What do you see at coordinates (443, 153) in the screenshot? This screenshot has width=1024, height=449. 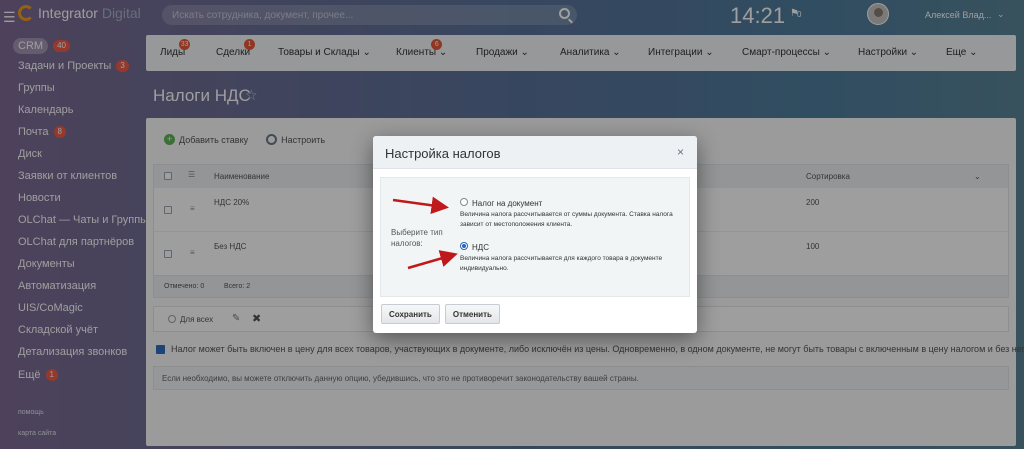 I see `dialog-title: Настройка налогов` at bounding box center [443, 153].